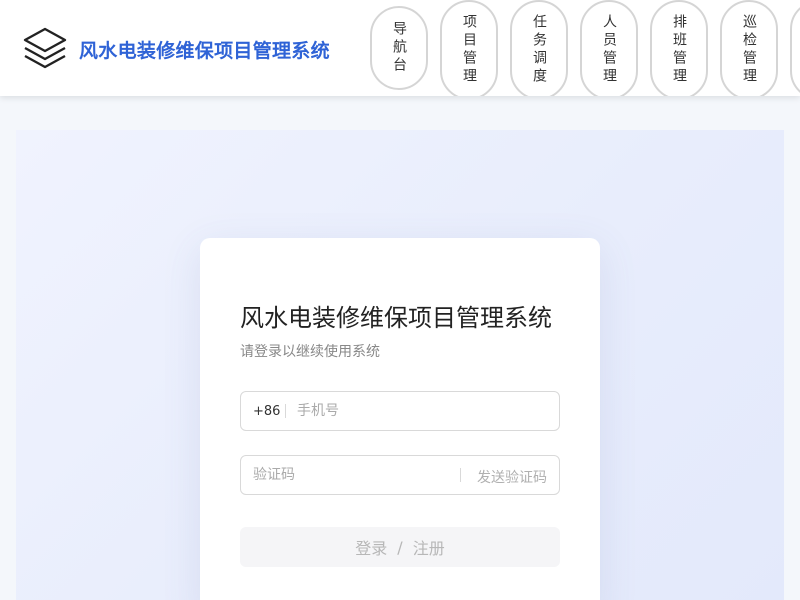 Image resolution: width=800 pixels, height=600 pixels. I want to click on nav-item-label: 项目管理, so click(469, 50).